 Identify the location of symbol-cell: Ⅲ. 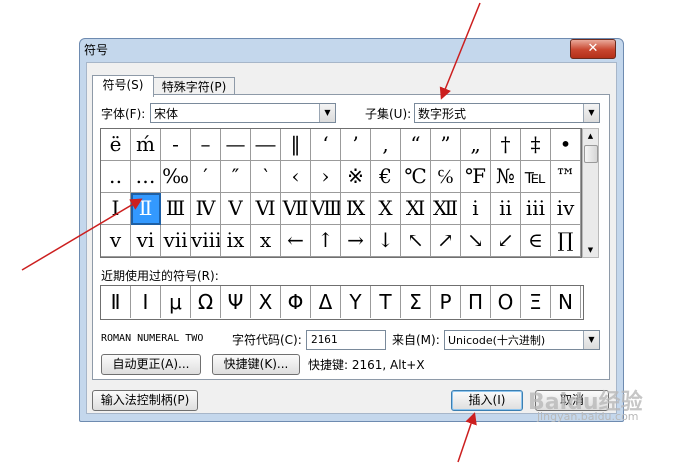
(176, 209).